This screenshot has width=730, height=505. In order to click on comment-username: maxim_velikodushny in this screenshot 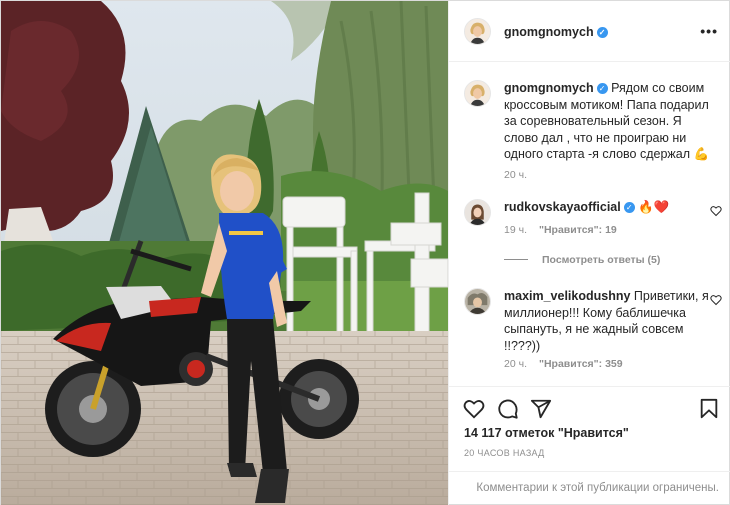, I will do `click(567, 296)`.